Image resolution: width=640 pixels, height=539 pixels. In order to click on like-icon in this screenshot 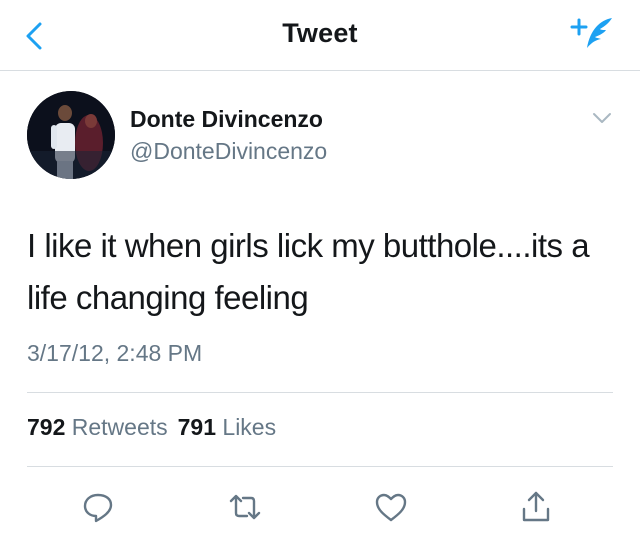, I will do `click(391, 507)`.